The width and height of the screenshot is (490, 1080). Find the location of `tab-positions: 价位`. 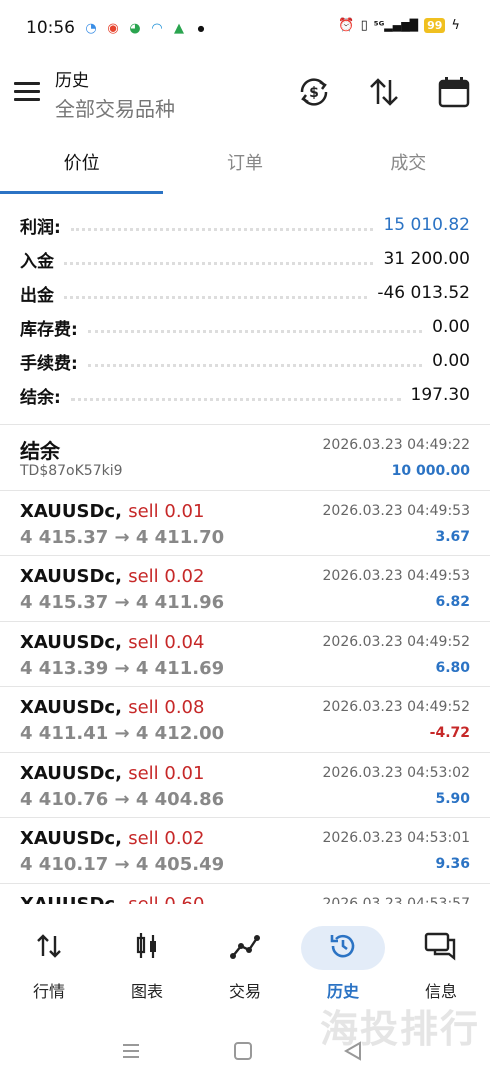

tab-positions: 价位 is located at coordinates (82, 167).